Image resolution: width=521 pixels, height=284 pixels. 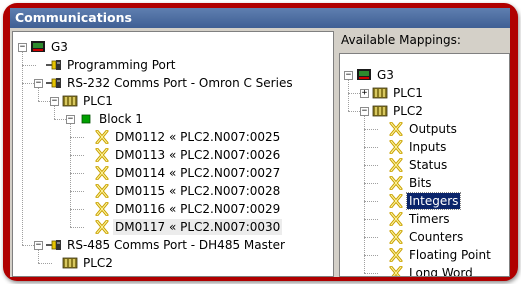 What do you see at coordinates (260, 18) in the screenshot?
I see `window-title: Communications` at bounding box center [260, 18].